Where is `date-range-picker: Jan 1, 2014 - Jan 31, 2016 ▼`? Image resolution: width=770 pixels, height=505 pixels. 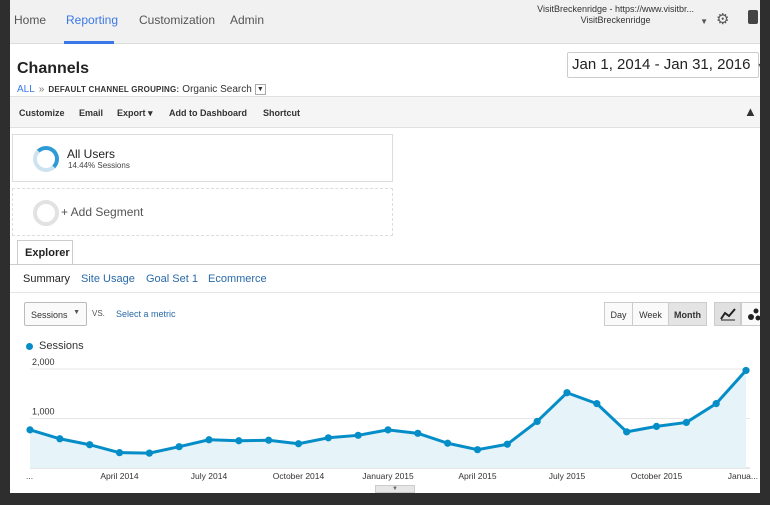 date-range-picker: Jan 1, 2014 - Jan 31, 2016 ▼ is located at coordinates (663, 65).